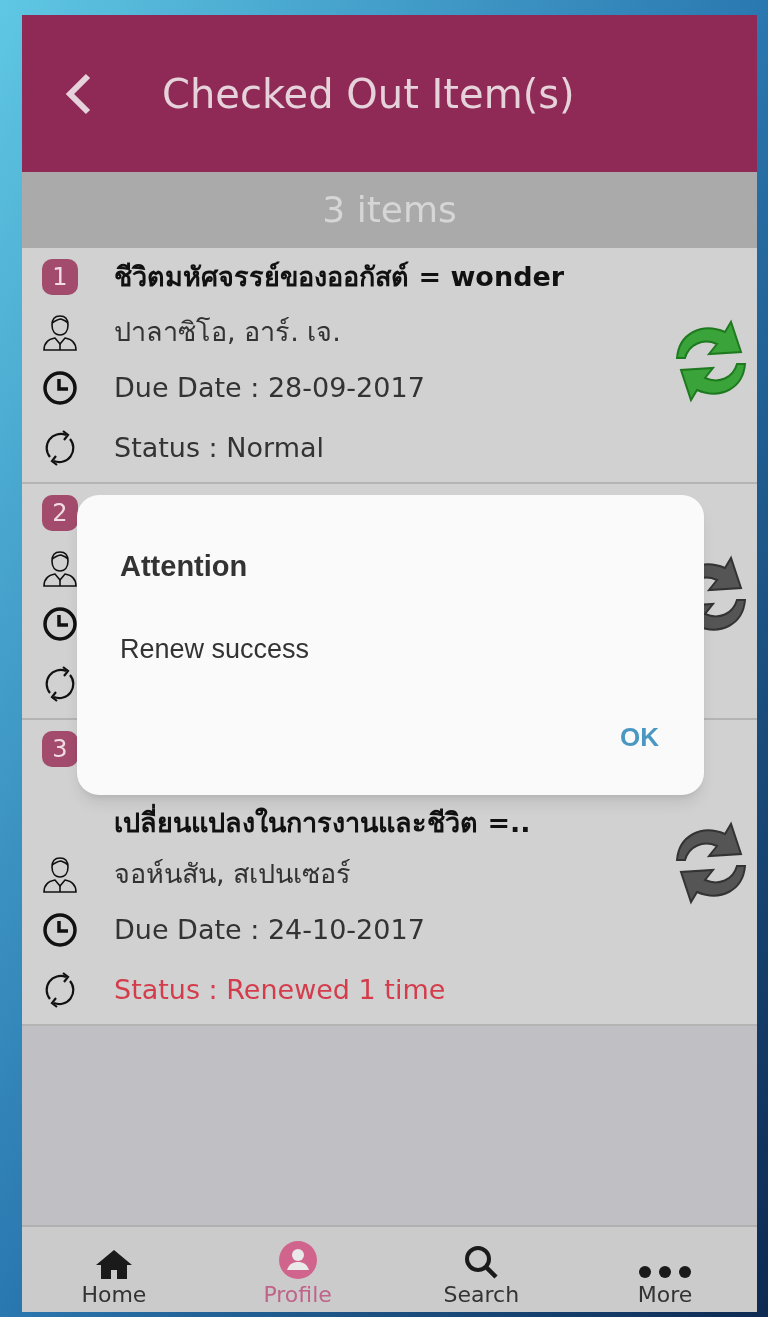 The image size is (768, 1317). What do you see at coordinates (60, 513) in the screenshot?
I see `item-number: 2` at bounding box center [60, 513].